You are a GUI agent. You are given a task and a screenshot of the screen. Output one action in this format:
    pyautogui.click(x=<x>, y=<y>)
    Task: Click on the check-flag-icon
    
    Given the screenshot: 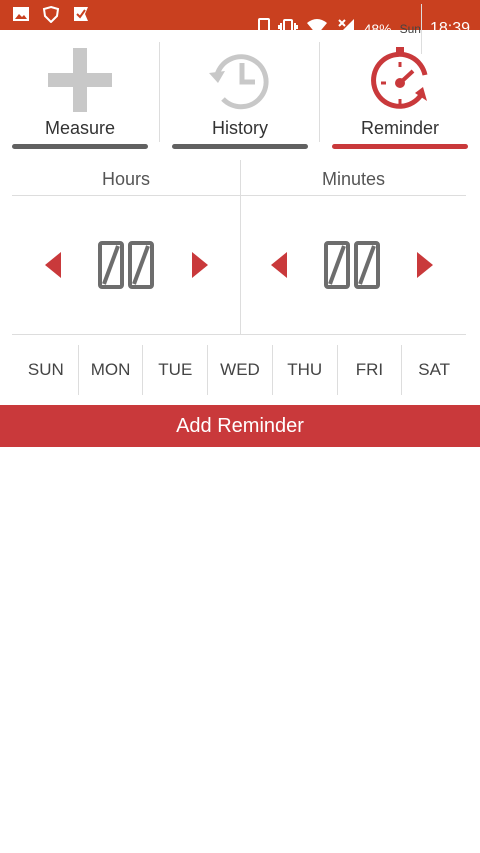 What is the action you would take?
    pyautogui.click(x=81, y=16)
    